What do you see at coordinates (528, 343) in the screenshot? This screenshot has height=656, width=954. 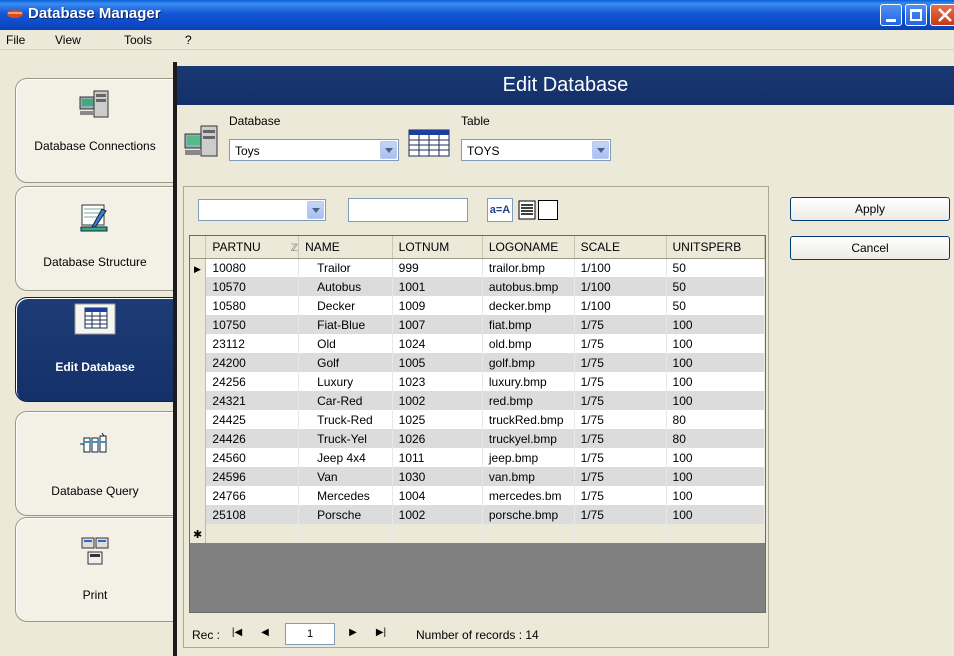 I see `table-cell: old.bmp` at bounding box center [528, 343].